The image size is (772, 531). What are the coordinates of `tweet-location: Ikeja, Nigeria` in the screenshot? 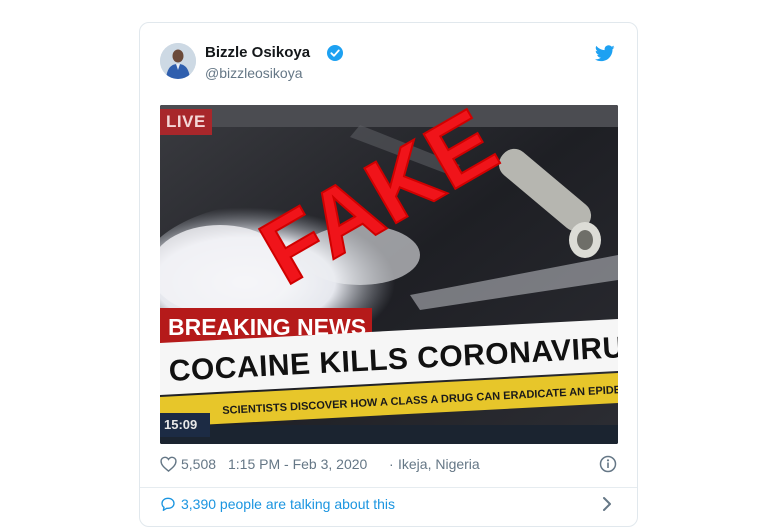 It's located at (439, 464).